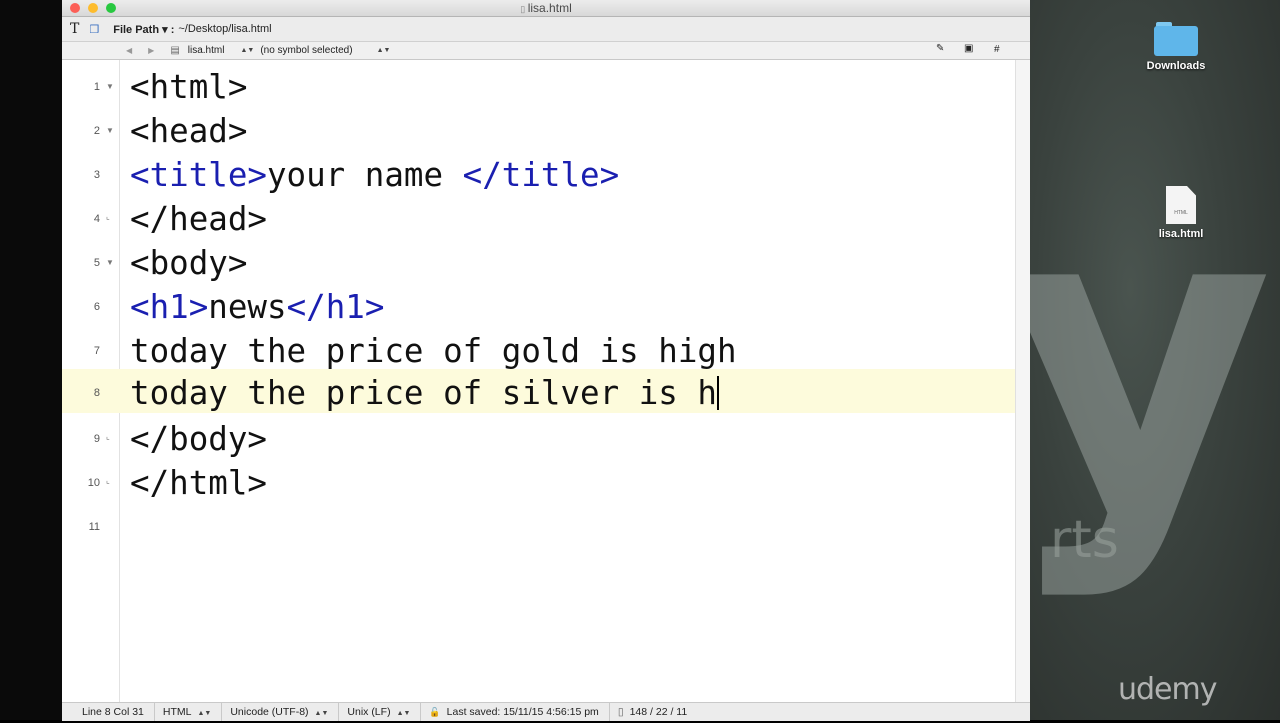 This screenshot has height=723, width=1280. What do you see at coordinates (31, 360) in the screenshot?
I see `left-frame` at bounding box center [31, 360].